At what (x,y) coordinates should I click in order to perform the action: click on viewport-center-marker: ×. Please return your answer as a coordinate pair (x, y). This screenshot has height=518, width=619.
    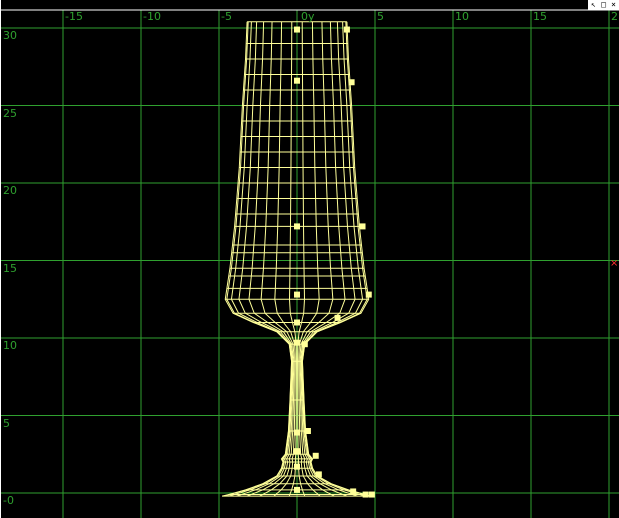
    Looking at the image, I should click on (614, 263).